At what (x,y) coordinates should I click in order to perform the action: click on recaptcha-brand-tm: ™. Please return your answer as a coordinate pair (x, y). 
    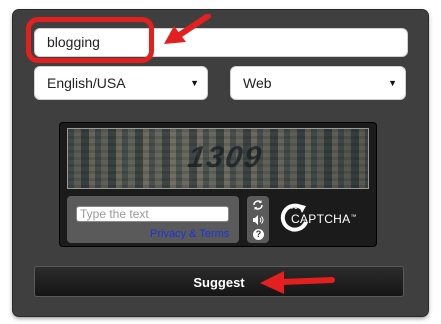
    Looking at the image, I should click on (353, 217).